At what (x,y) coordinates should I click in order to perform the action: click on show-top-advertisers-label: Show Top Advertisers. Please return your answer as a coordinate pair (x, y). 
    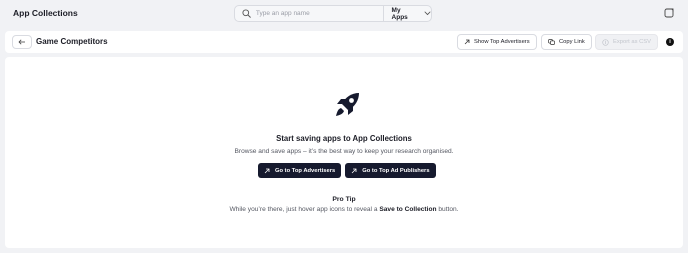
    Looking at the image, I should click on (502, 42).